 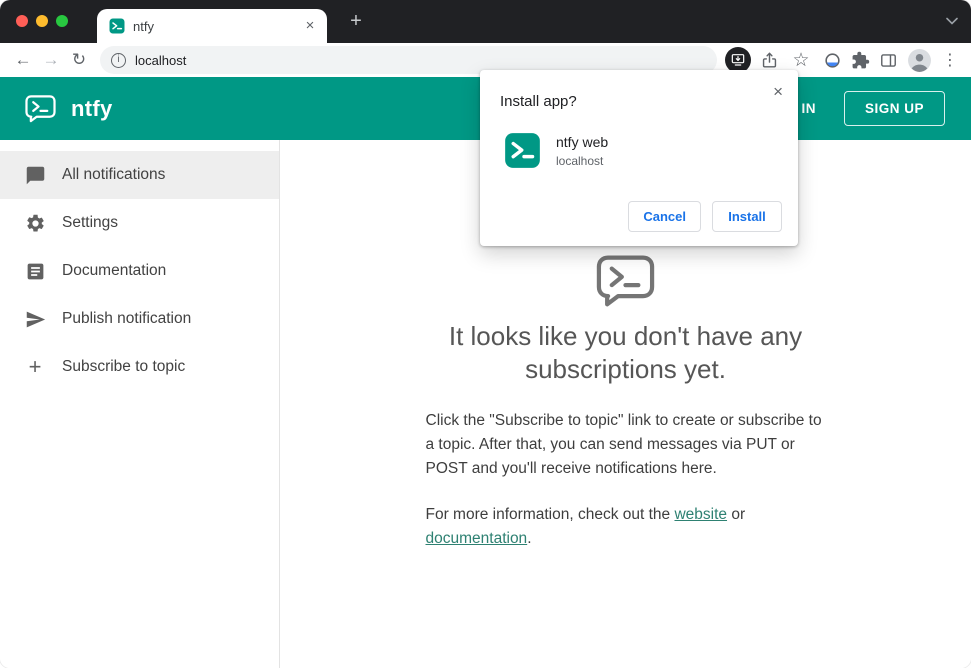 What do you see at coordinates (118, 60) in the screenshot?
I see `site-info-icon: i` at bounding box center [118, 60].